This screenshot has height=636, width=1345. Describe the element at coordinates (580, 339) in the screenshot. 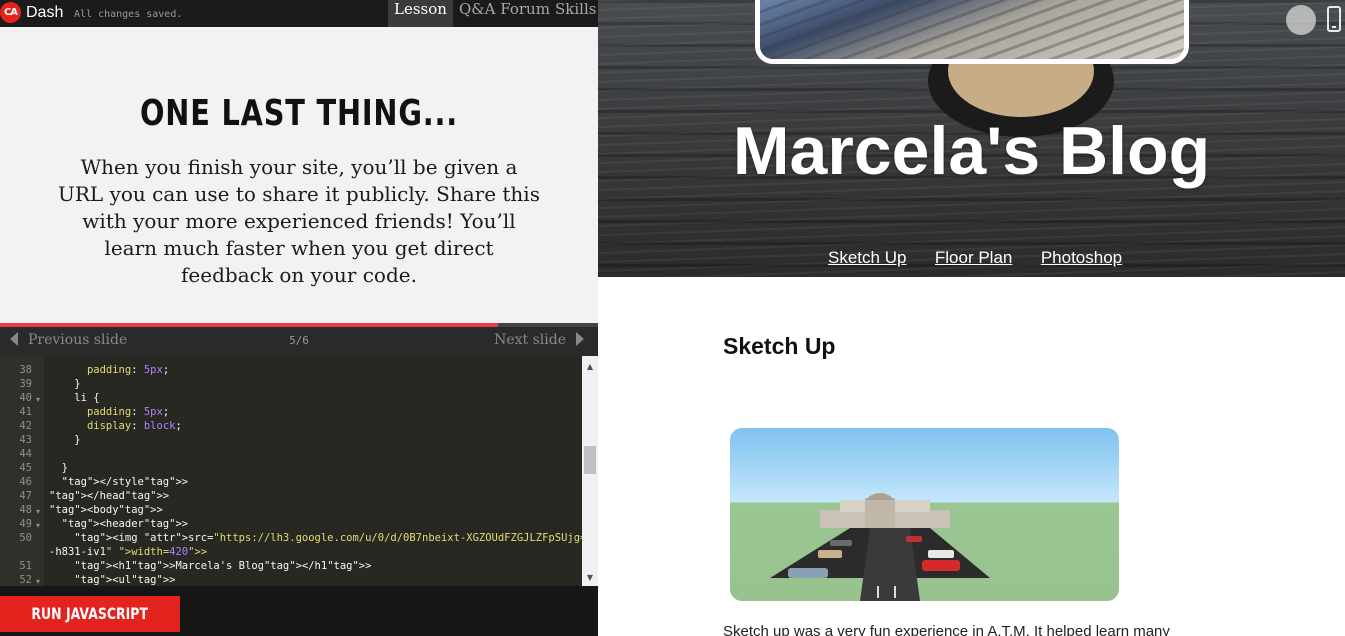

I see `chevron-right-icon` at that location.